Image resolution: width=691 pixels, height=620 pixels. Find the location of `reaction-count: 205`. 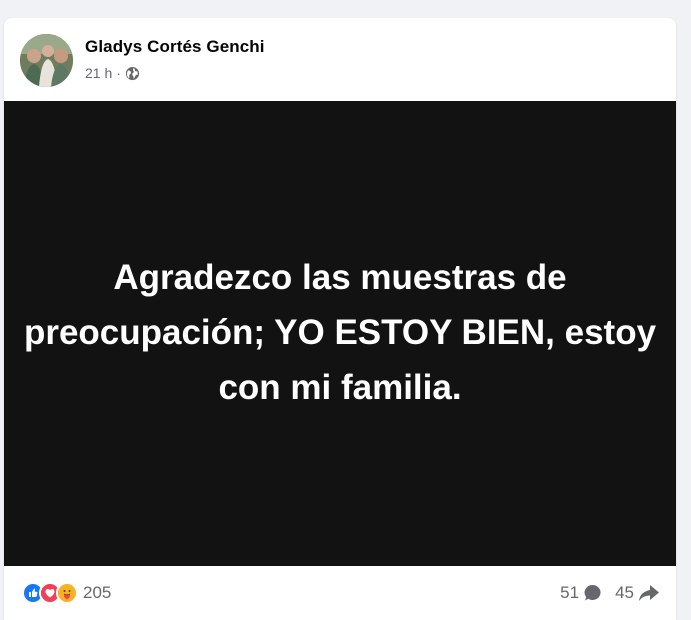

reaction-count: 205 is located at coordinates (97, 592).